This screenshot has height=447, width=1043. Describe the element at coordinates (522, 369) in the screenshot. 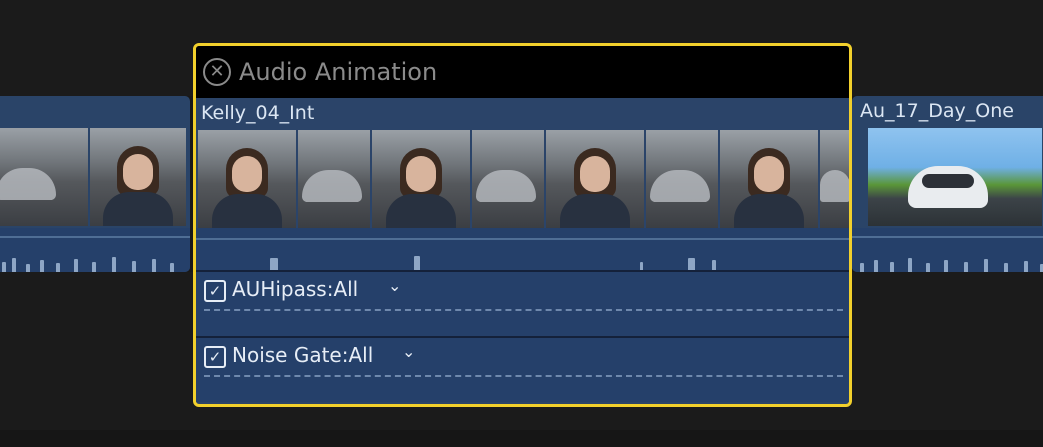

I see `effect-row-noise-gate: ✓ Noise Gate:All ⌄` at that location.